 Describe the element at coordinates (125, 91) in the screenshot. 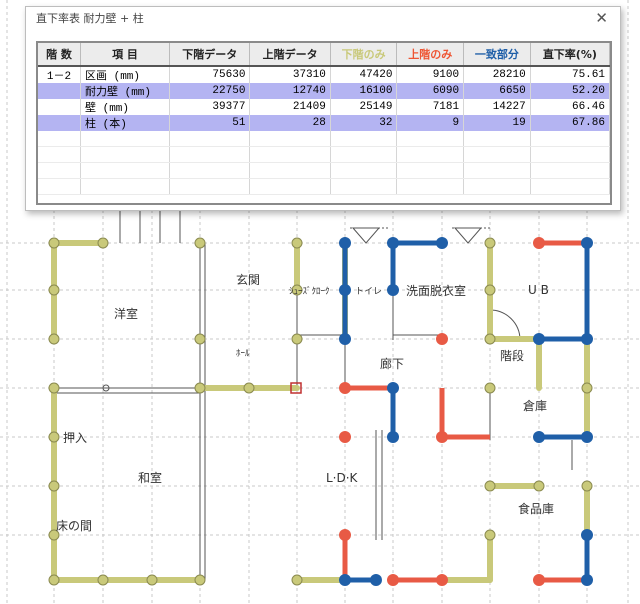

I see `col-item-cell: 耐力壁 (mm)` at that location.